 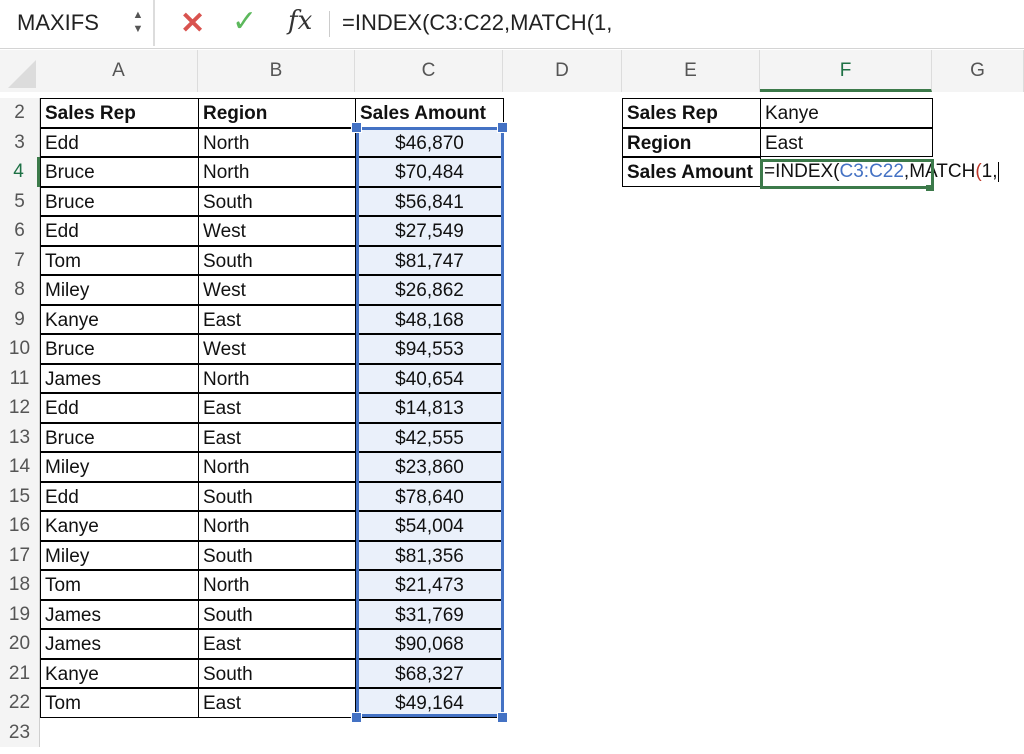 I want to click on row-header-20: 20, so click(x=20, y=644).